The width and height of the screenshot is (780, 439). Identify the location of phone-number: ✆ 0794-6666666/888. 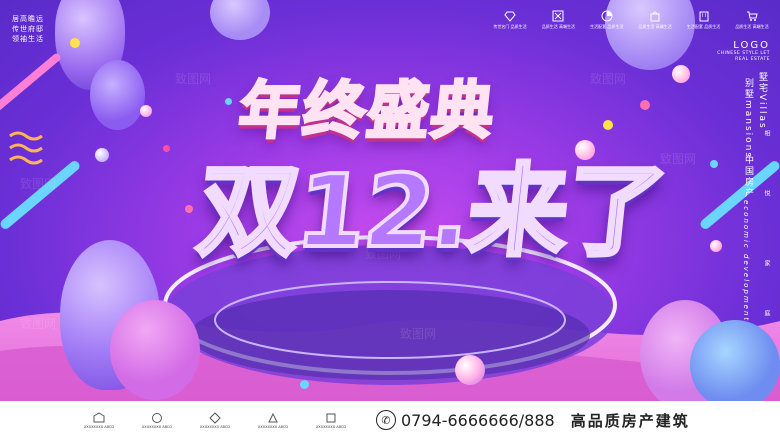
(465, 420).